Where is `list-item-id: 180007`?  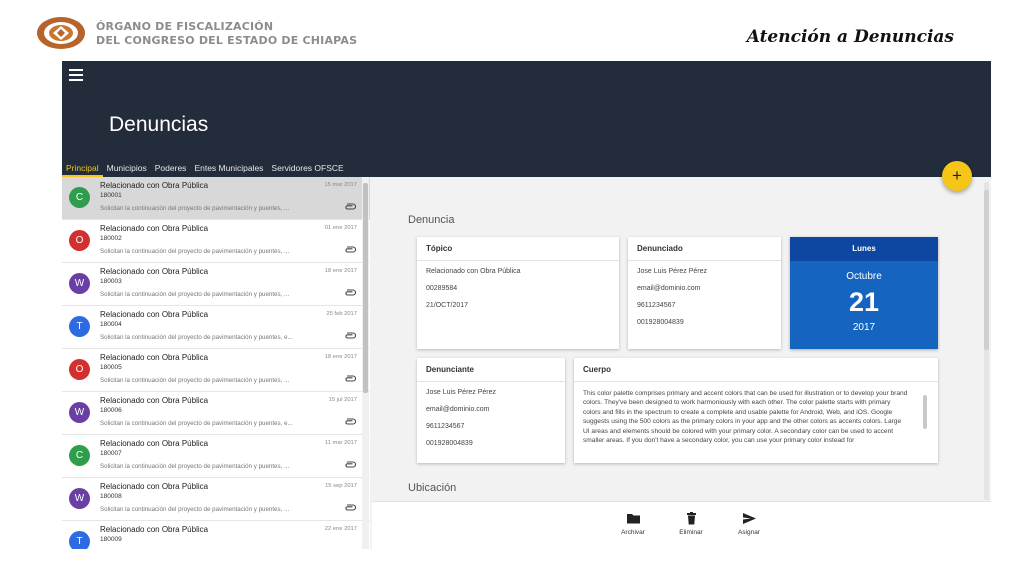
list-item-id: 180007 is located at coordinates (111, 453).